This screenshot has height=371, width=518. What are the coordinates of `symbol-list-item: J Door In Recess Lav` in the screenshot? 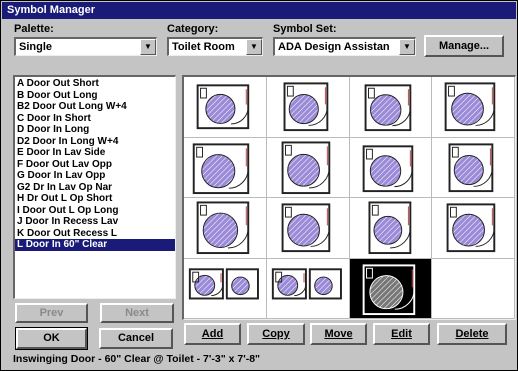 It's located at (95, 222).